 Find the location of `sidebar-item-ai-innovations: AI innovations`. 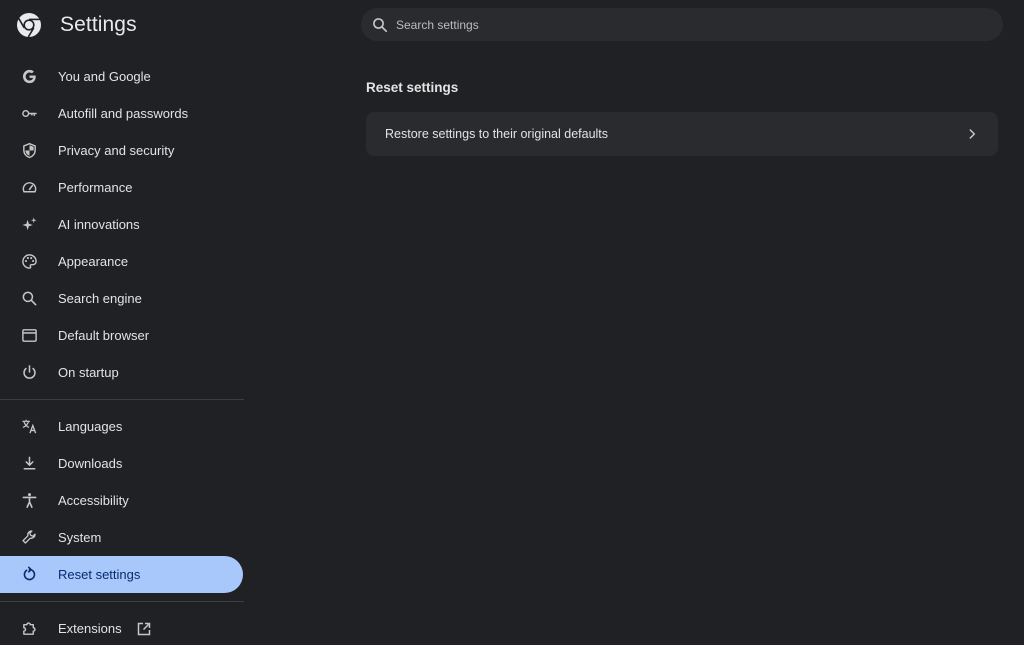

sidebar-item-ai-innovations: AI innovations is located at coordinates (121, 224).